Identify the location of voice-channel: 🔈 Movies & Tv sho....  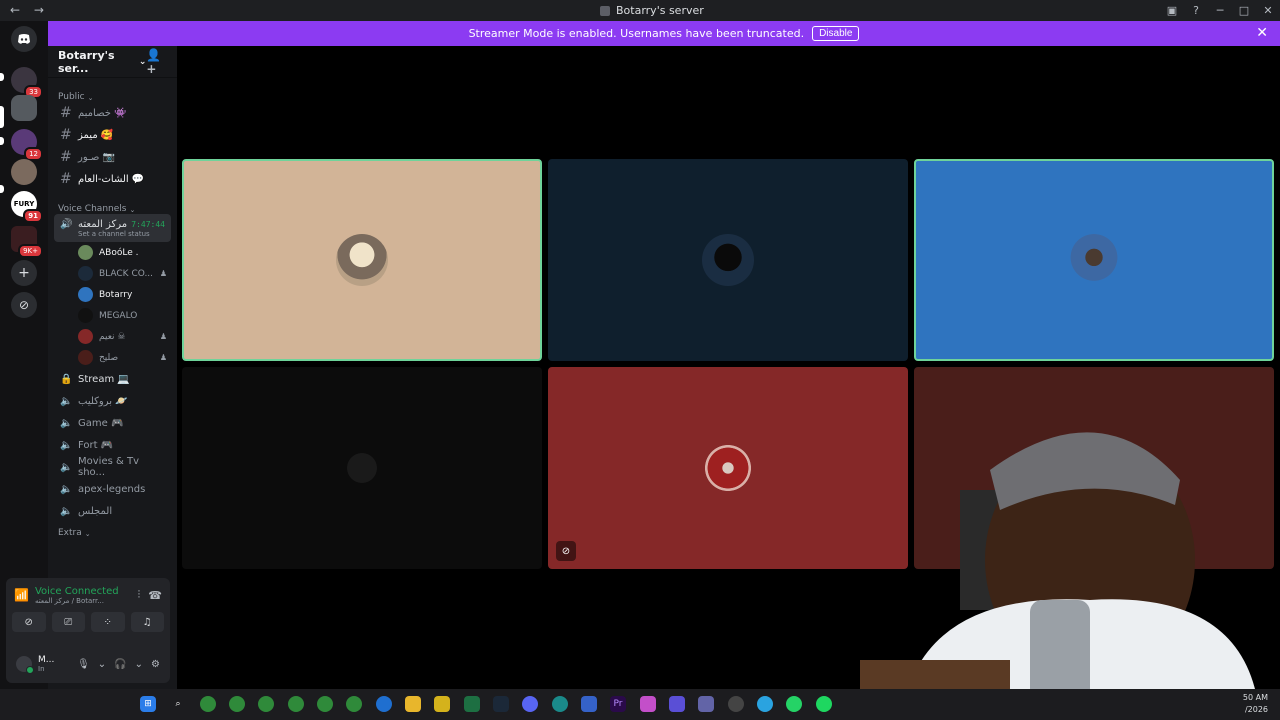
(112, 467).